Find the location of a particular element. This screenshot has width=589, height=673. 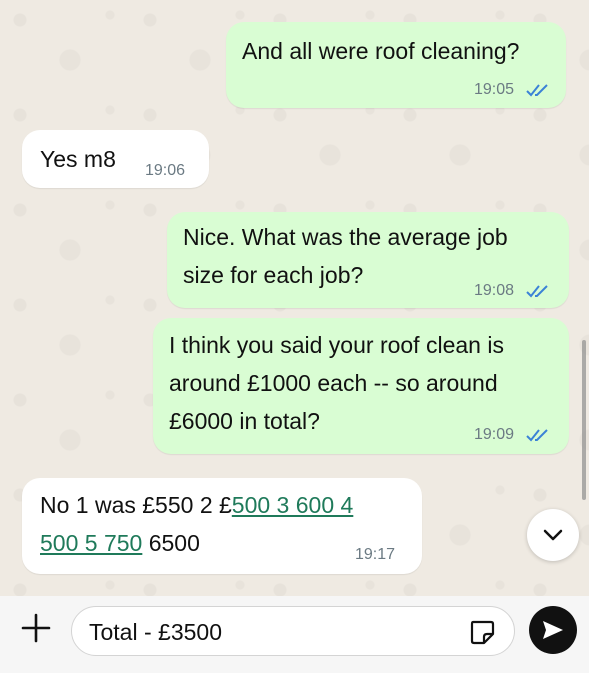

phone-number-link: 500 5 750 is located at coordinates (91, 543).